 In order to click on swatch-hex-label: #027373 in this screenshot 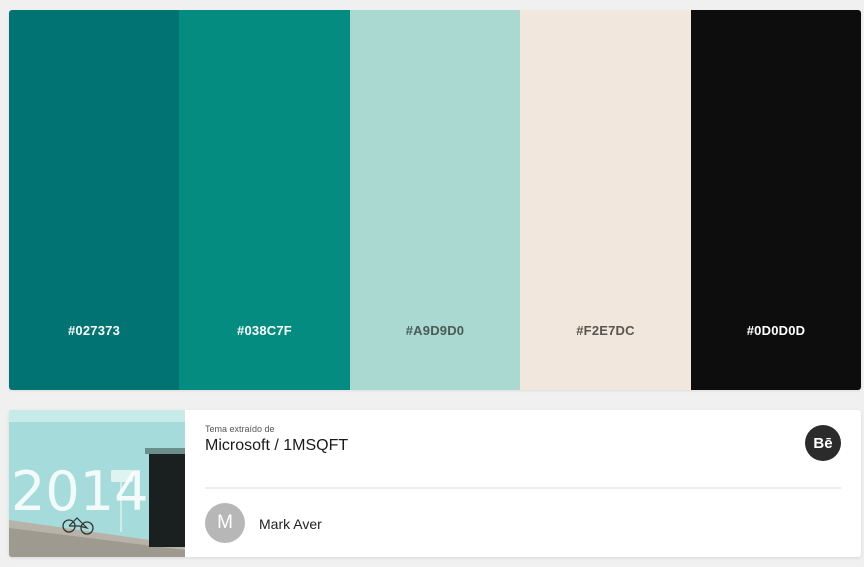, I will do `click(93, 330)`.